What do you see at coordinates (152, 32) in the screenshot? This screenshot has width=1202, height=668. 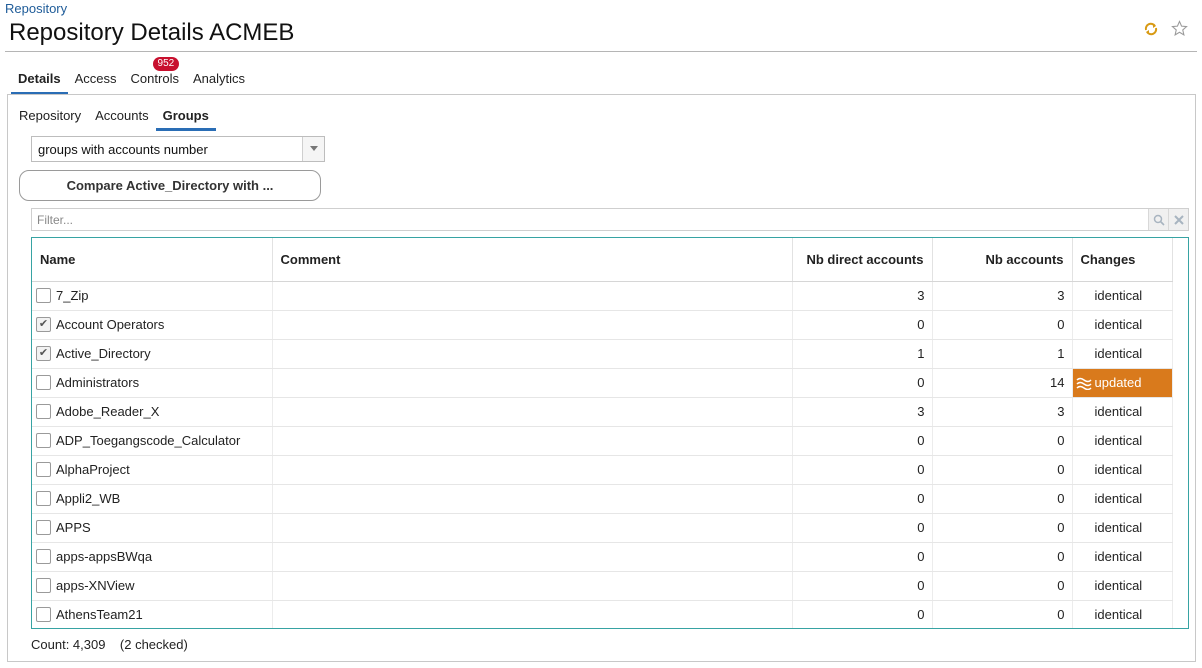 I see `page-title: Repository Details ACMEB` at bounding box center [152, 32].